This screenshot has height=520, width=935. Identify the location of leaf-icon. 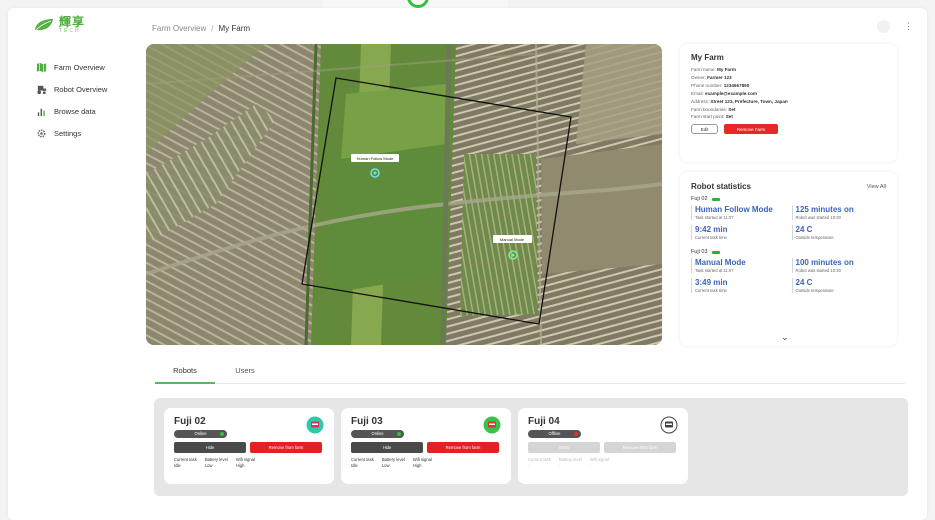
(44, 25).